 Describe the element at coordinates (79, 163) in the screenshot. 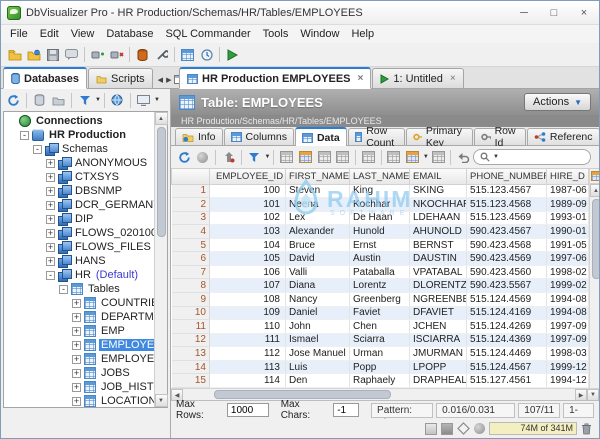

I see `tree-node: + ANONYMOUS` at that location.